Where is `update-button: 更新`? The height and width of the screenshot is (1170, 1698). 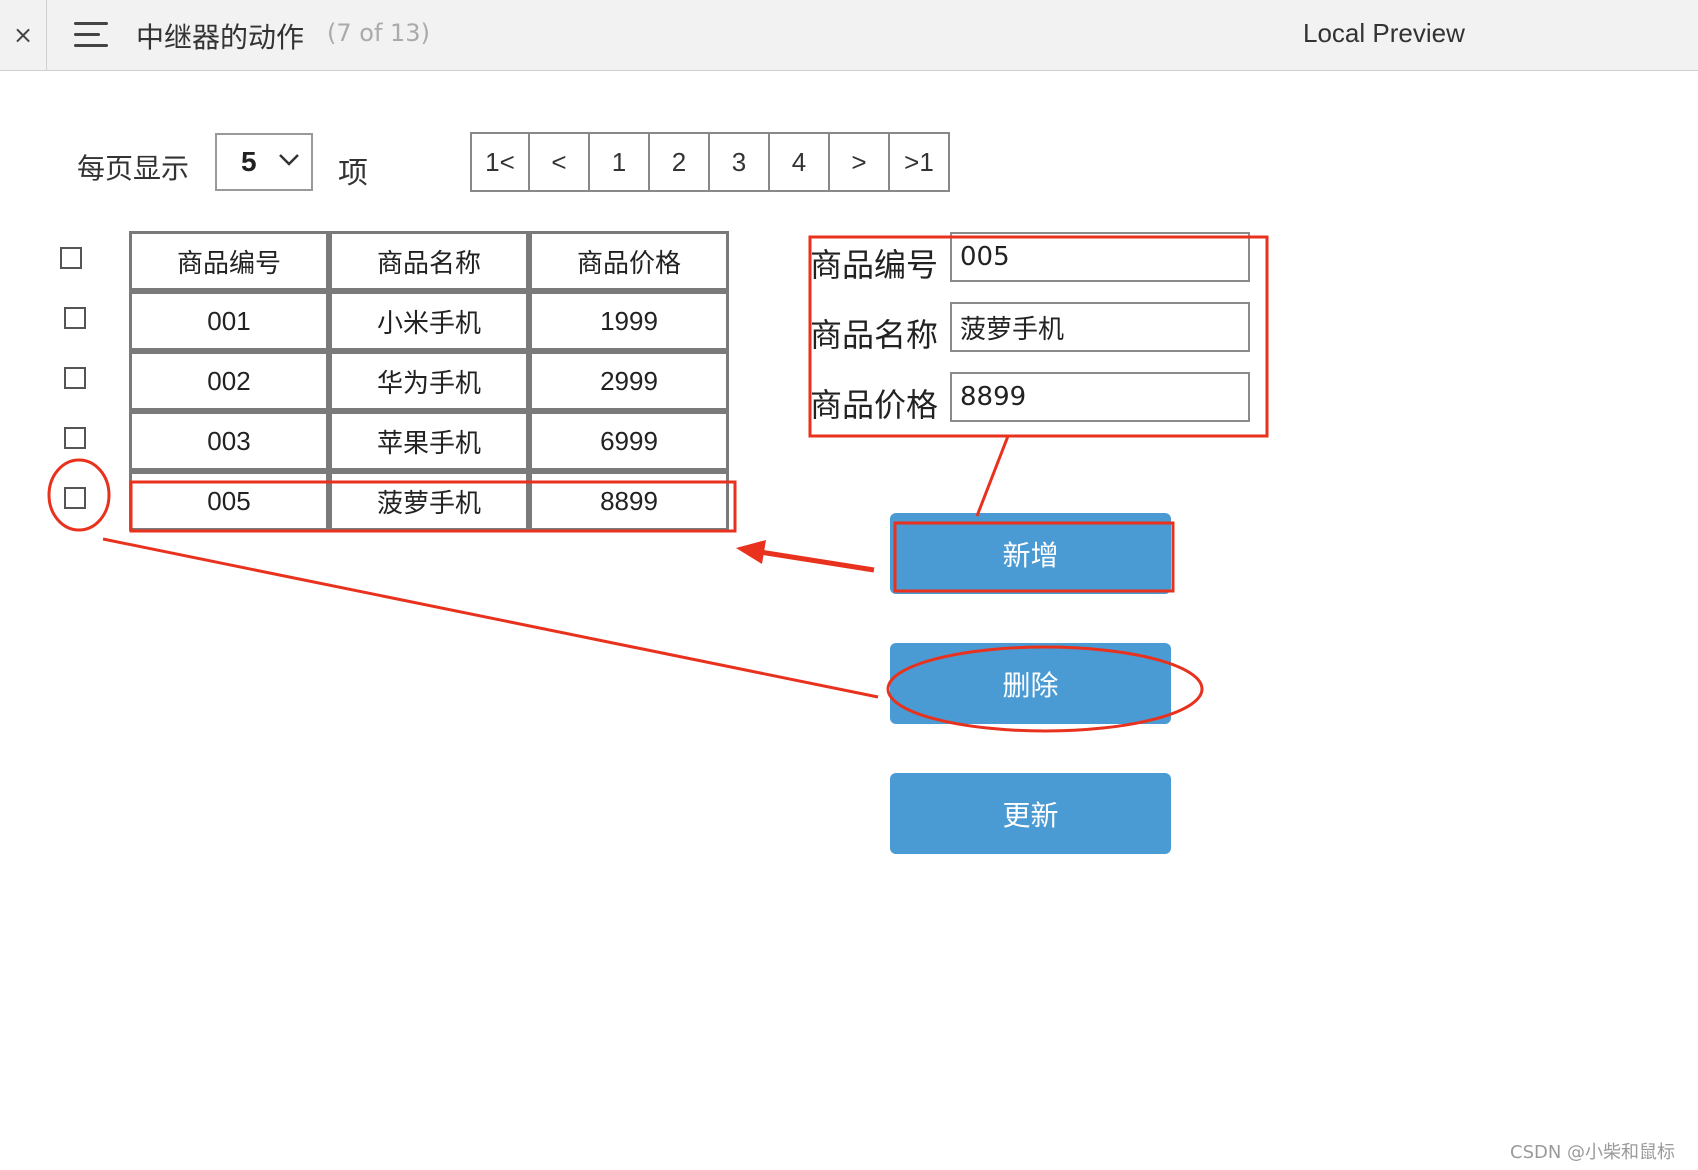 update-button: 更新 is located at coordinates (1030, 813).